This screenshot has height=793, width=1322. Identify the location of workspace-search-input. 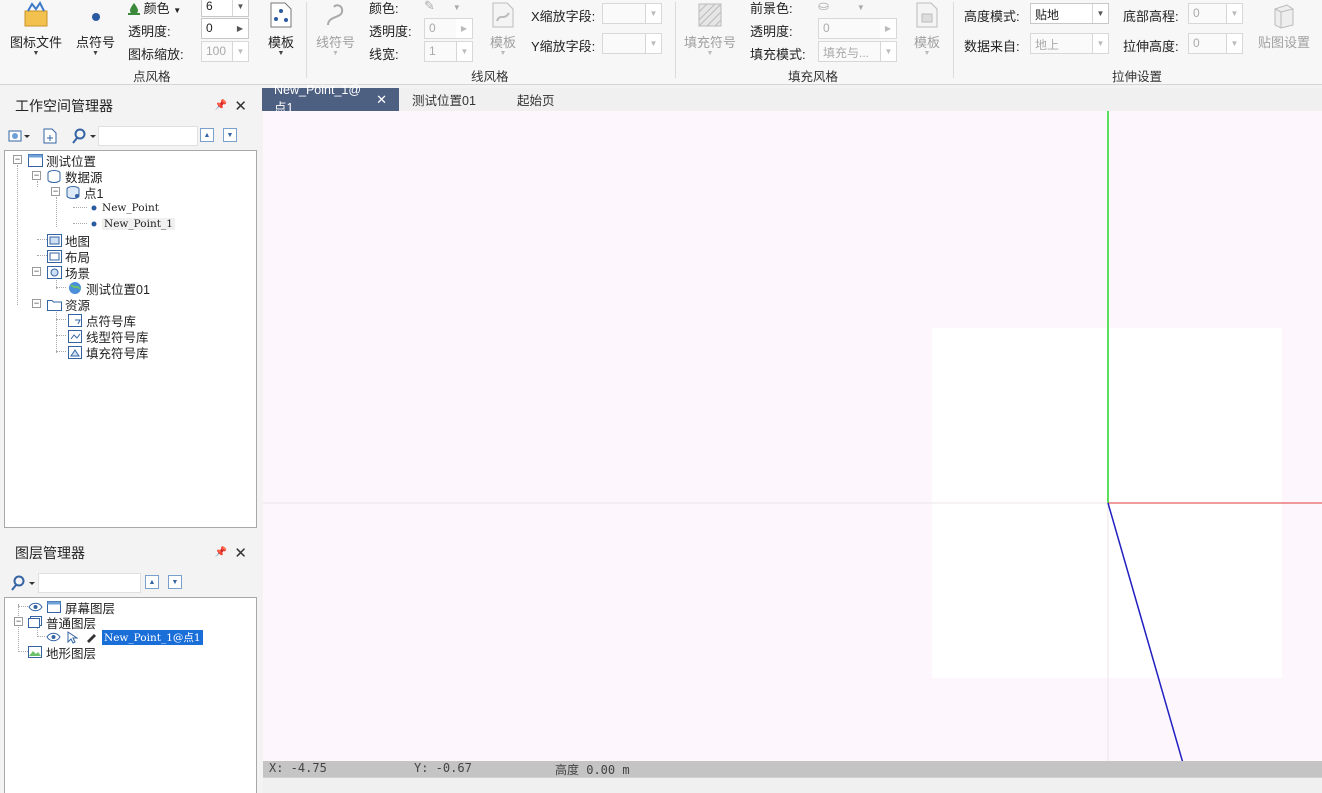
(148, 136).